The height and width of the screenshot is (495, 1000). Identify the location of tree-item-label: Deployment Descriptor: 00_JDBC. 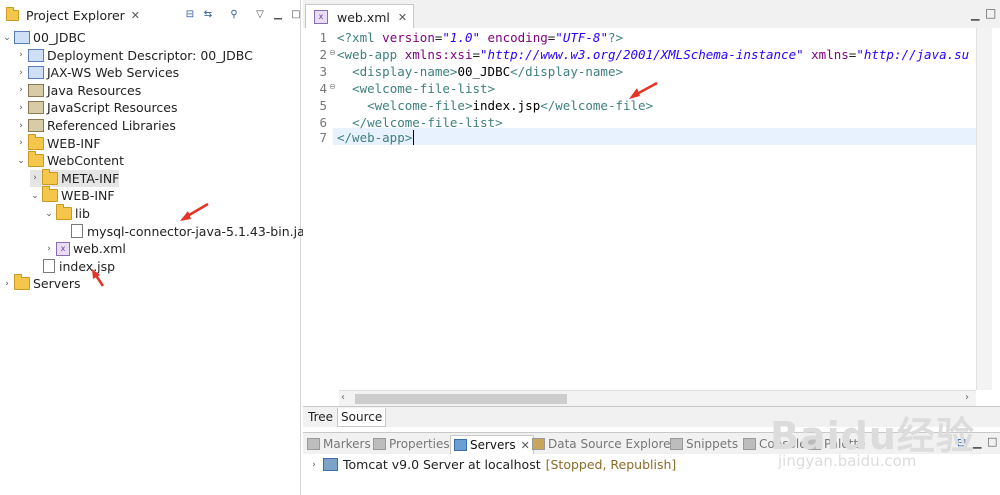
(150, 55).